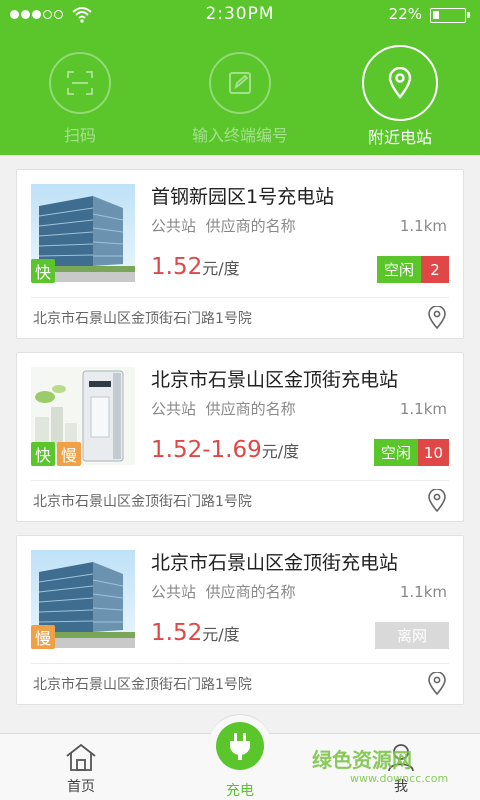 Image resolution: width=480 pixels, height=800 pixels. What do you see at coordinates (399, 778) in the screenshot?
I see `watermark-url: www.downcc.com` at bounding box center [399, 778].